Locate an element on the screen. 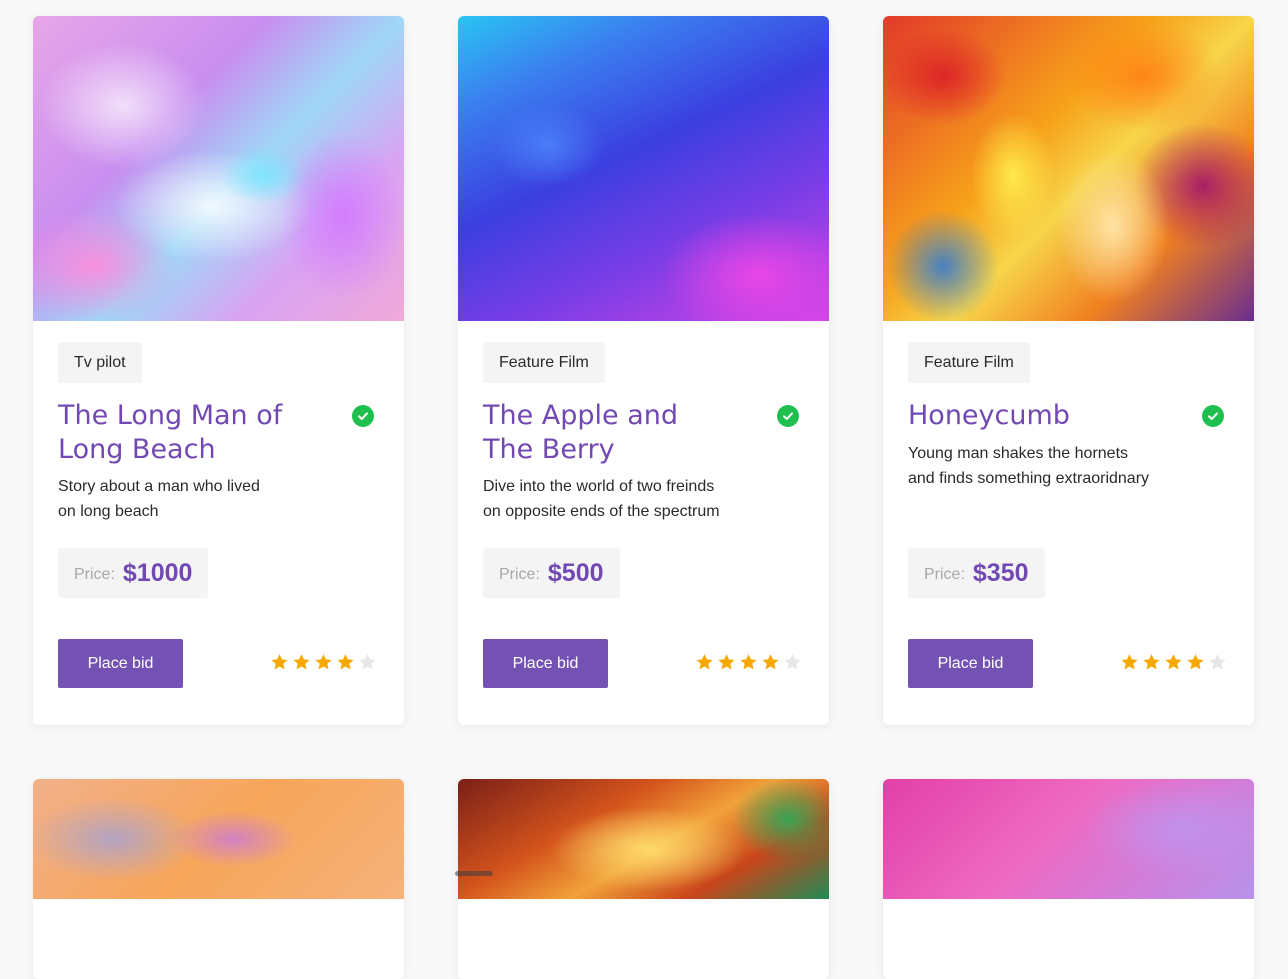 The height and width of the screenshot is (979, 1288). category-tag: Tv pilot is located at coordinates (100, 362).